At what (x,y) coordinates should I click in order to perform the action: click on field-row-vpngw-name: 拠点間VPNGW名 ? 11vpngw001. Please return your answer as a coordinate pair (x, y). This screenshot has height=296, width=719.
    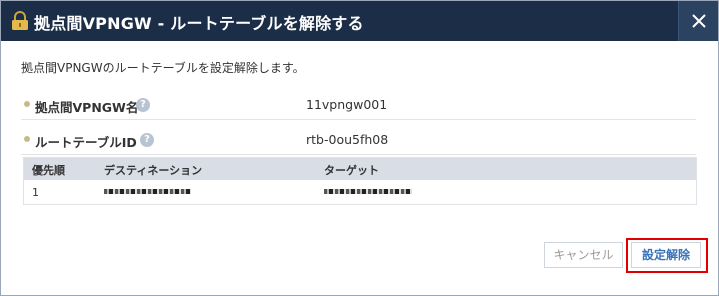
    Looking at the image, I should click on (358, 105).